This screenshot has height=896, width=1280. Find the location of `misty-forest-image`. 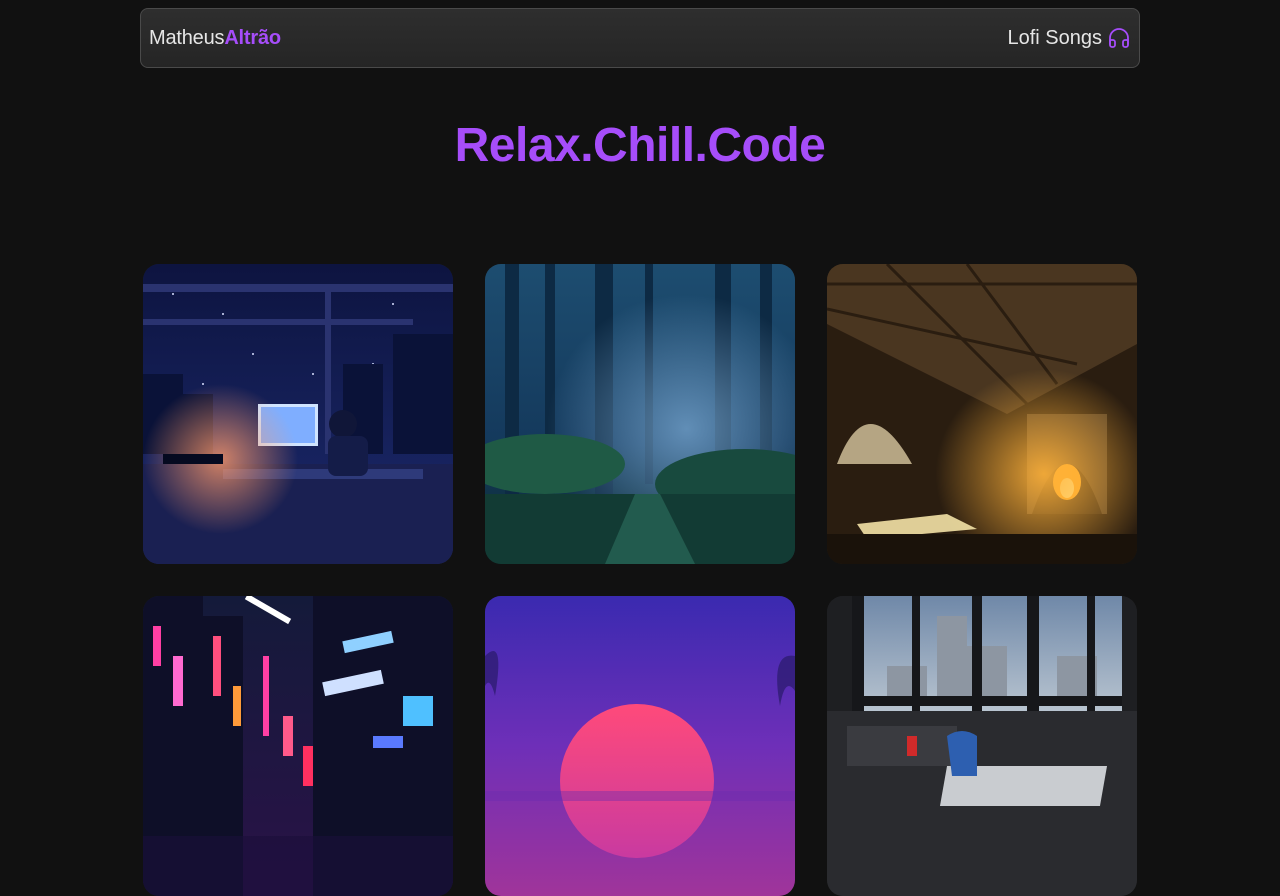

misty-forest-image is located at coordinates (640, 414).